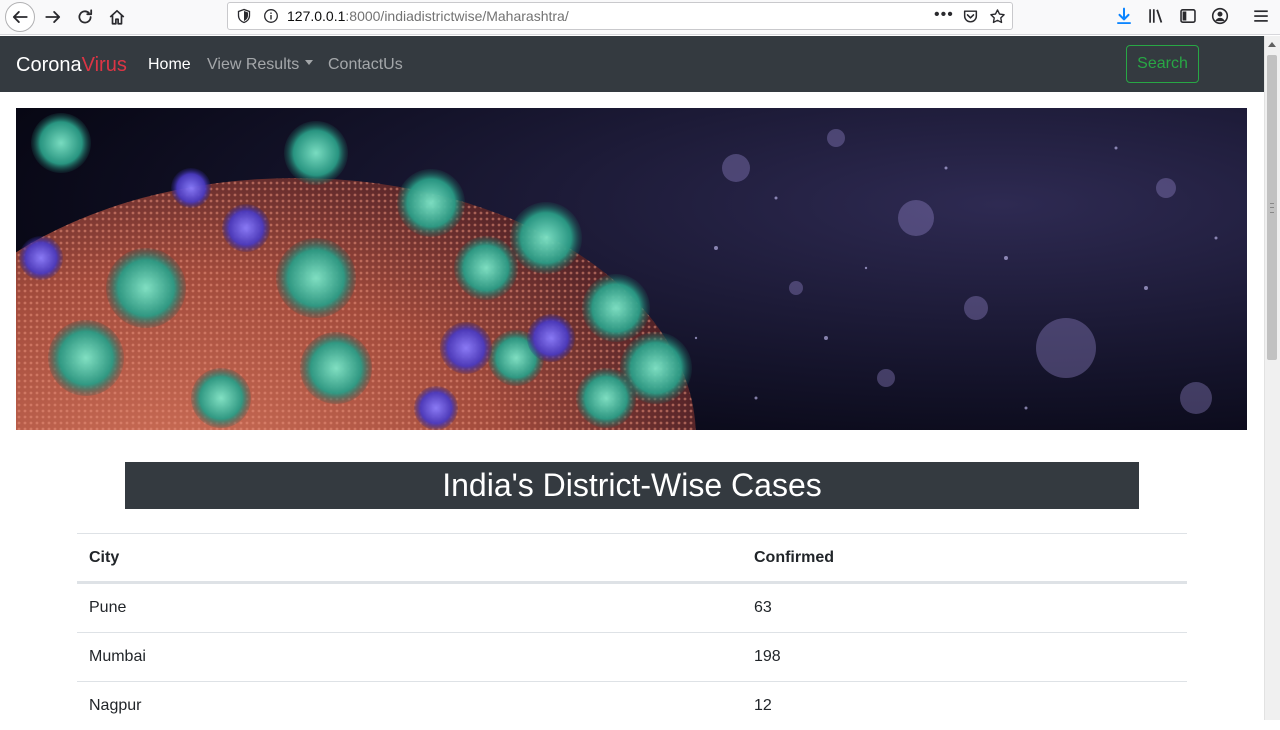 The height and width of the screenshot is (730, 1280). Describe the element at coordinates (271, 16) in the screenshot. I see `info-icon` at that location.